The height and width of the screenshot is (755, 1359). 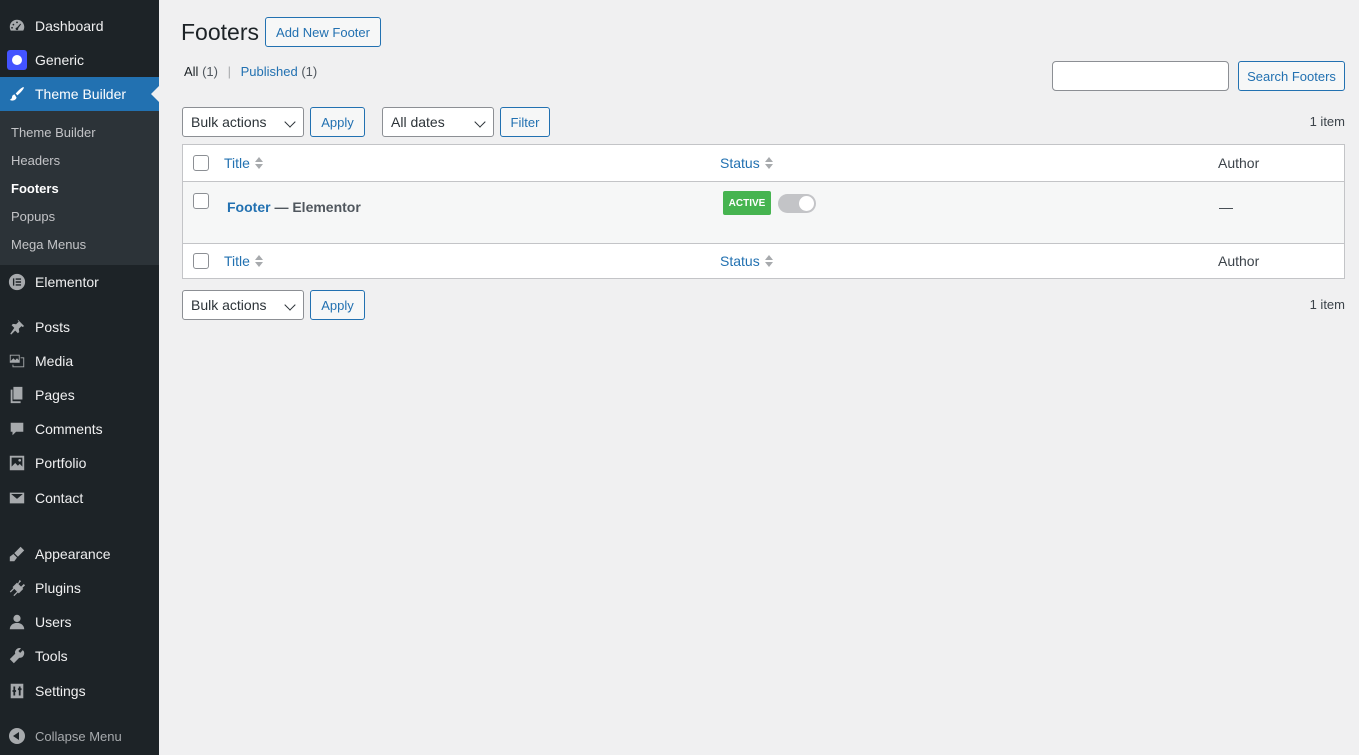 What do you see at coordinates (33, 216) in the screenshot?
I see `submenu-item-popups: Popups` at bounding box center [33, 216].